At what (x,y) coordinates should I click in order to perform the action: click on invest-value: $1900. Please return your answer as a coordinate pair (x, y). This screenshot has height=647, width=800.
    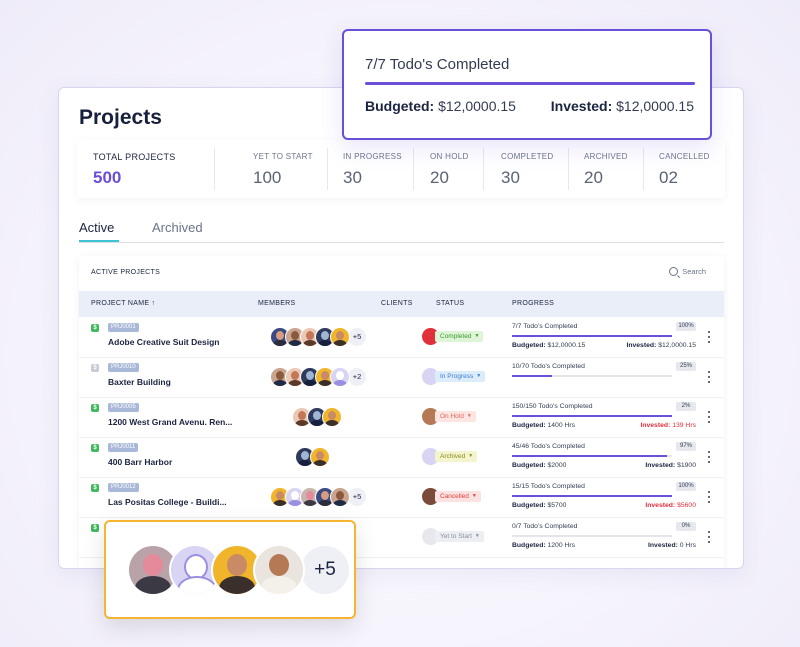
    Looking at the image, I should click on (686, 465).